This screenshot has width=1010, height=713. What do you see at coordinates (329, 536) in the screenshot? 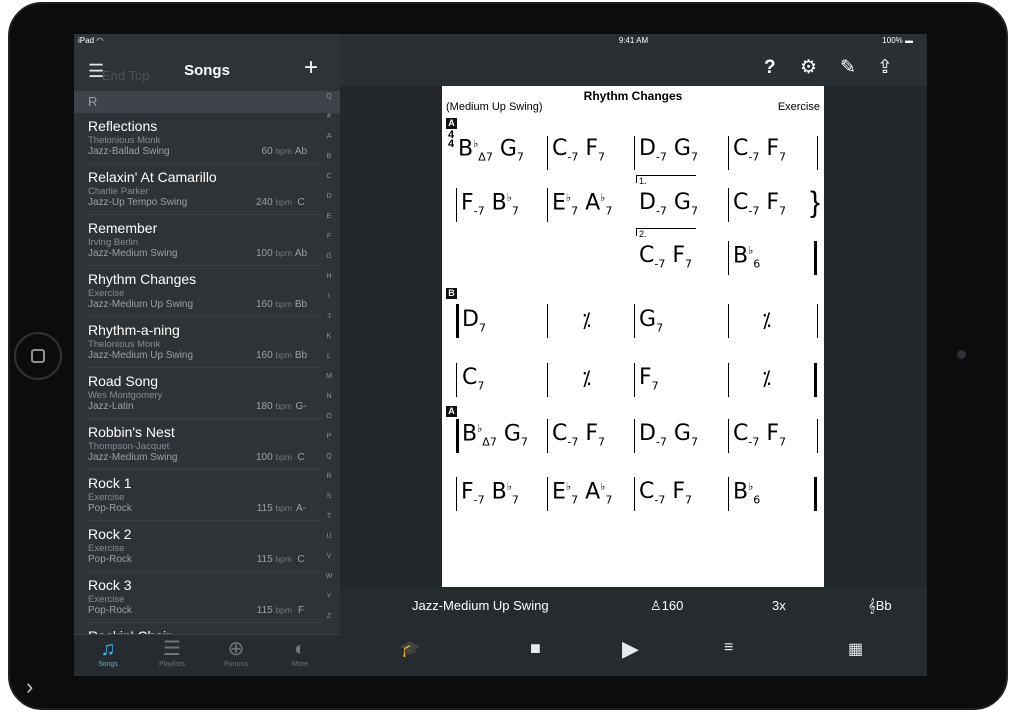
I see `index-letter: U` at bounding box center [329, 536].